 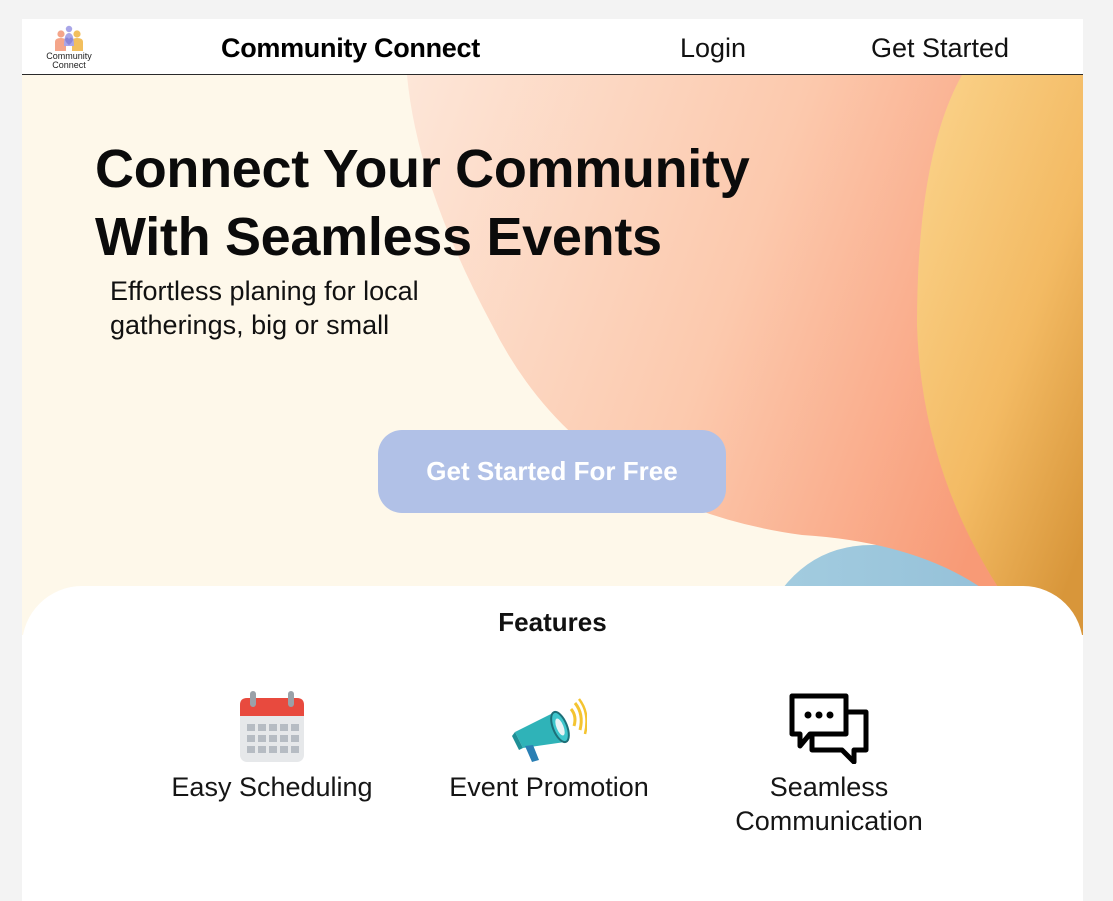 I want to click on get-started-free-button: Get Started For Free, so click(x=552, y=471).